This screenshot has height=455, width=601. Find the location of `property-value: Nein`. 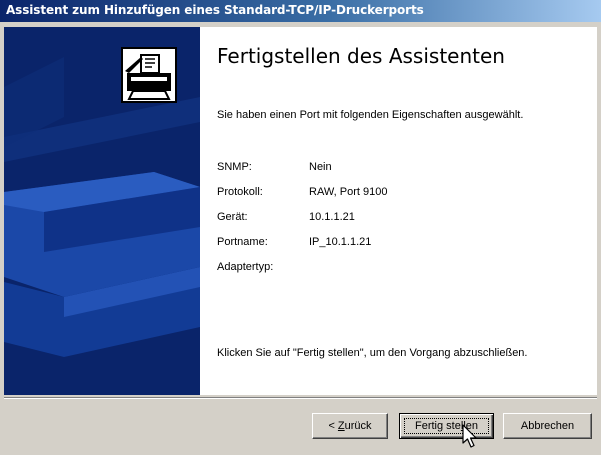

property-value: Nein is located at coordinates (320, 167).